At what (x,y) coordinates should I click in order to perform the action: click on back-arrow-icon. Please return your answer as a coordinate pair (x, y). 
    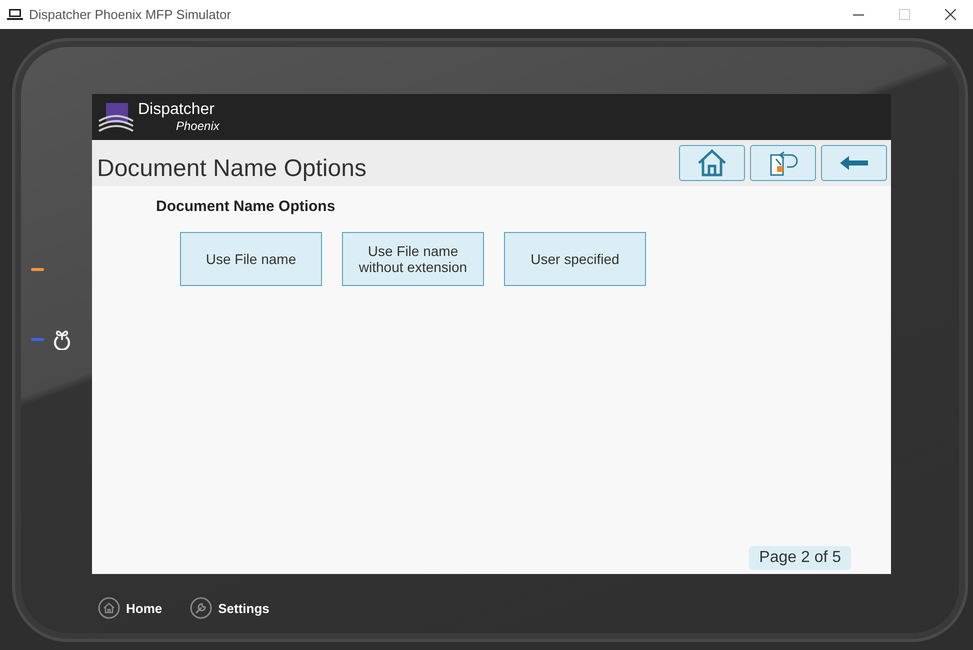
    Looking at the image, I should click on (854, 163).